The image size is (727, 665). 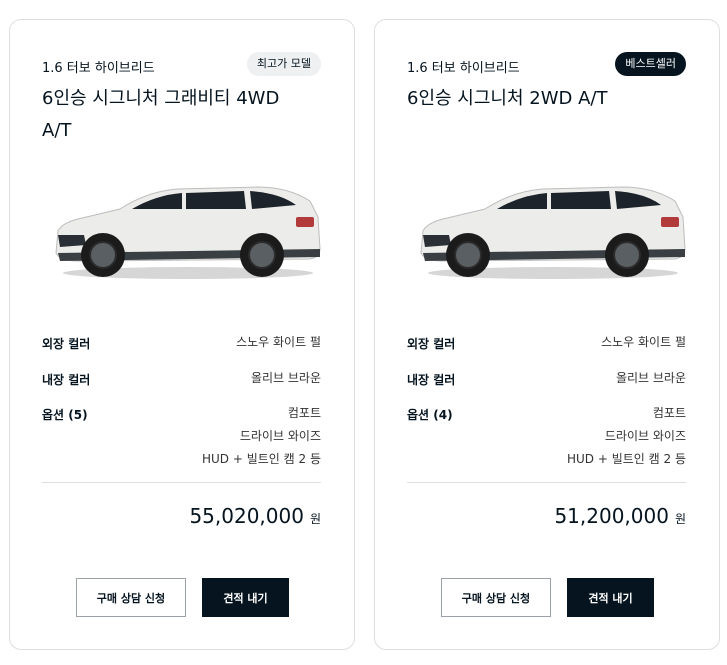 I want to click on price-amount: 51,200,000, so click(x=611, y=516).